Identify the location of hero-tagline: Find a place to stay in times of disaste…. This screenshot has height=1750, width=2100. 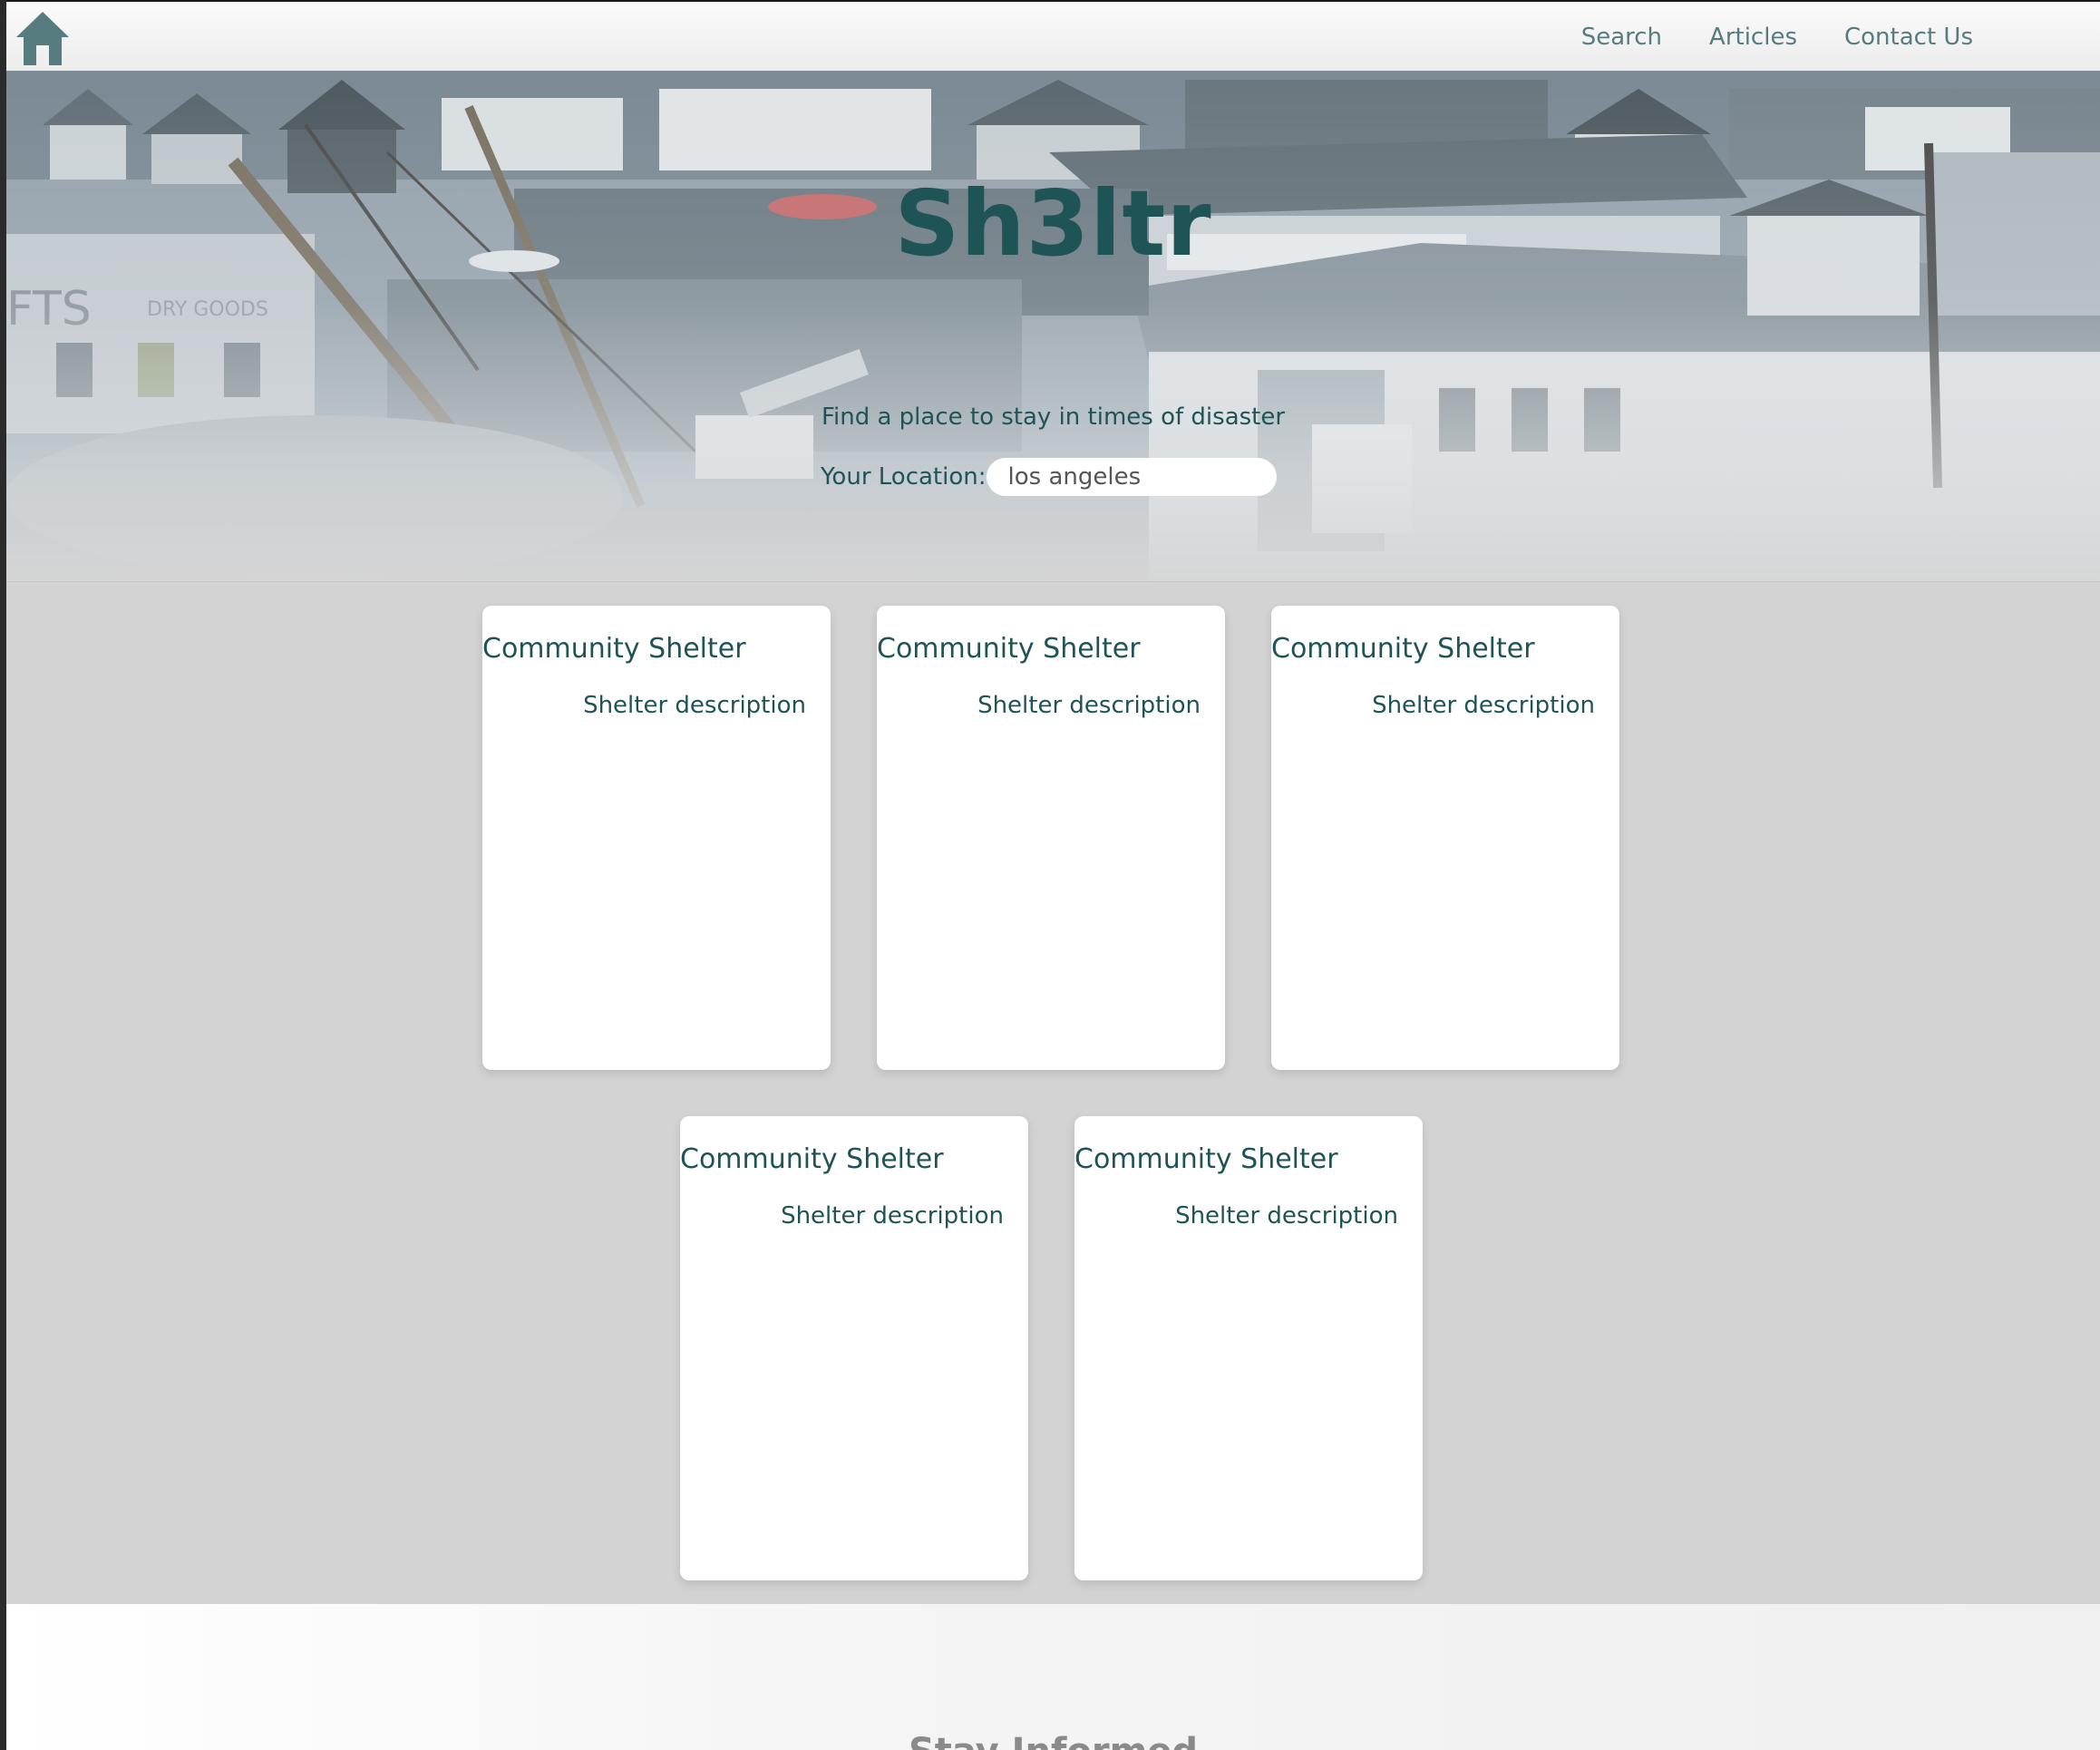
(1053, 417).